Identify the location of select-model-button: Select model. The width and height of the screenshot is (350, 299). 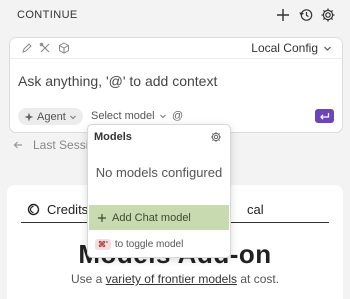
(129, 116).